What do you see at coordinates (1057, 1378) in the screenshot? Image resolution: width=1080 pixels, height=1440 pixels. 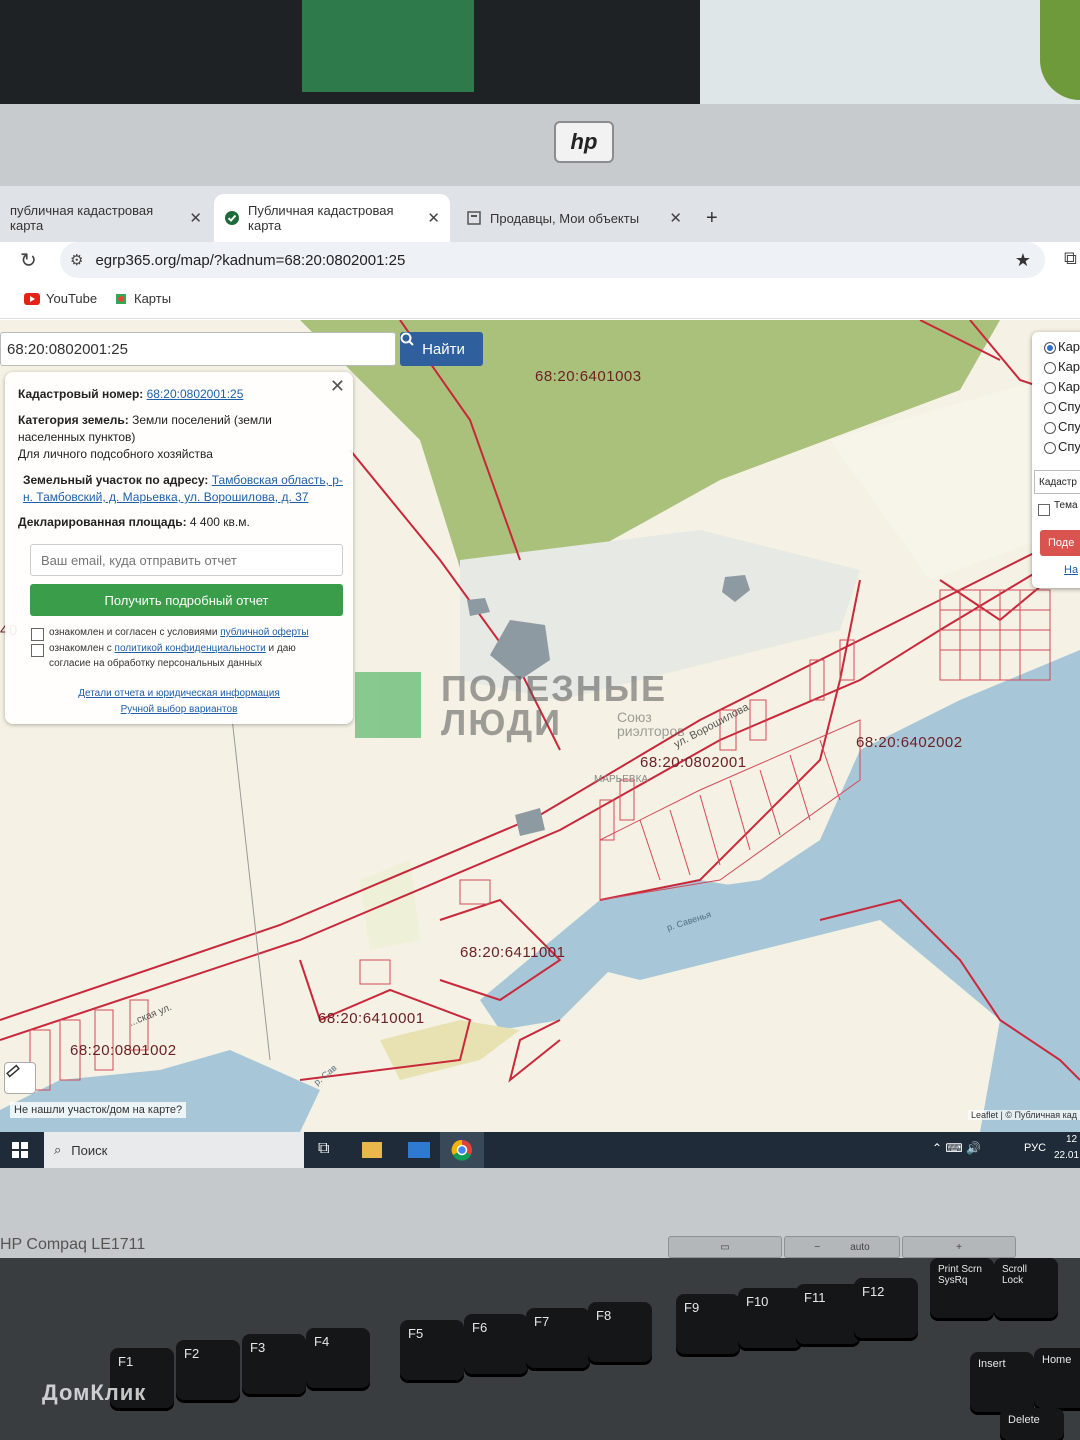 I see `key-home: Home` at bounding box center [1057, 1378].